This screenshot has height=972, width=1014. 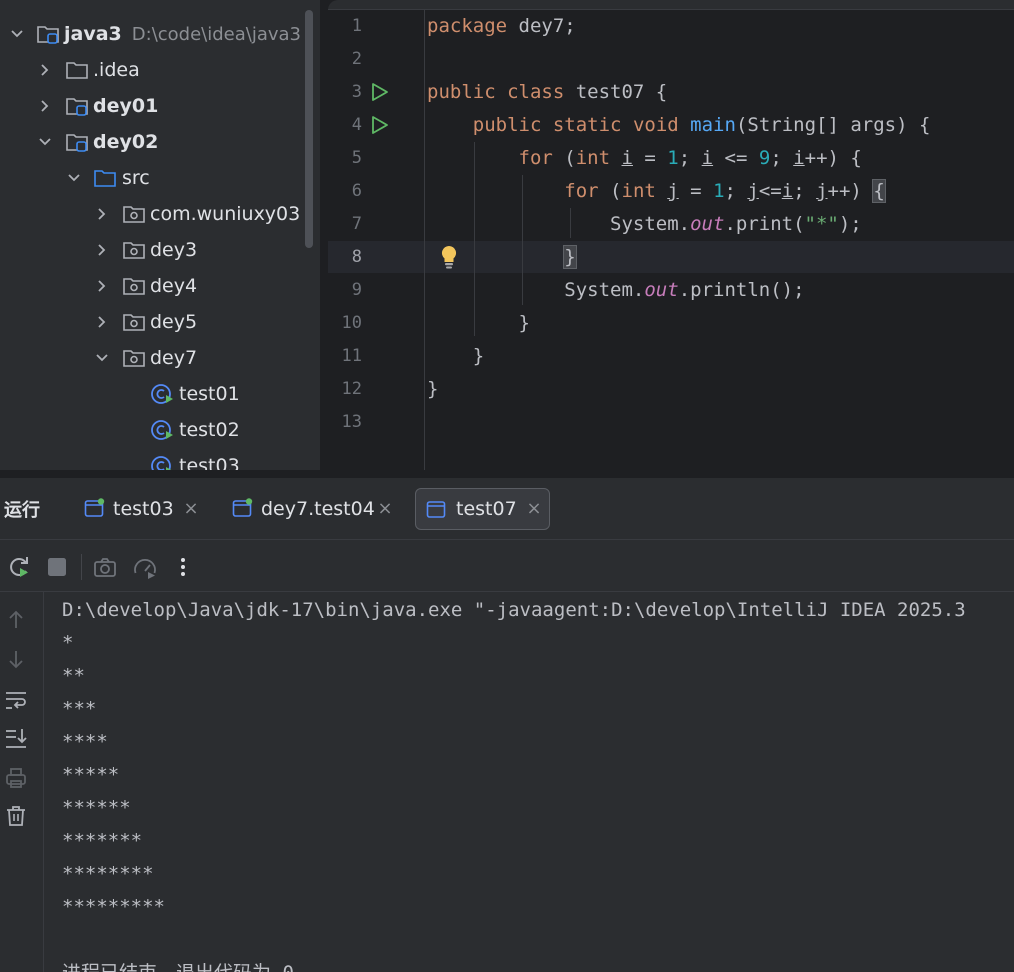 I want to click on code-line-6: for (int j = 1; j<=i; j++) {, so click(x=725, y=191).